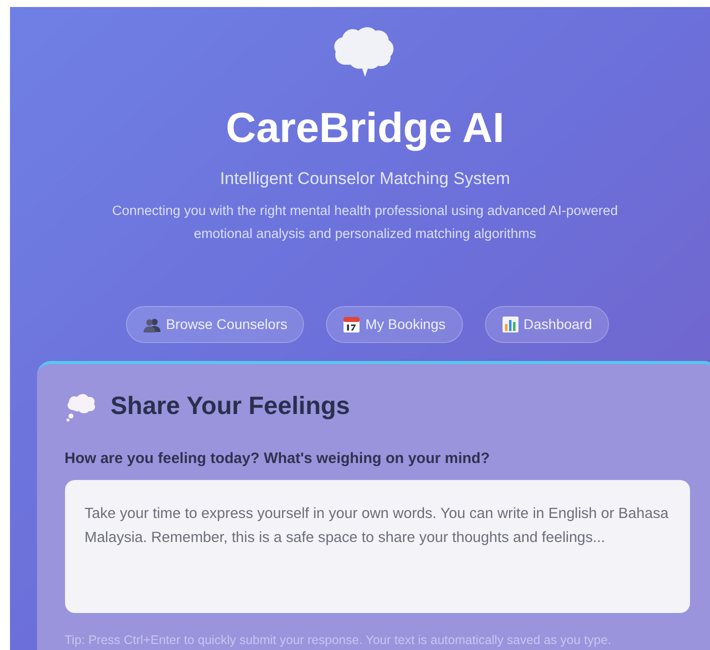  I want to click on question-label: How are you feeling today? What's weighing on your mind?, so click(277, 458).